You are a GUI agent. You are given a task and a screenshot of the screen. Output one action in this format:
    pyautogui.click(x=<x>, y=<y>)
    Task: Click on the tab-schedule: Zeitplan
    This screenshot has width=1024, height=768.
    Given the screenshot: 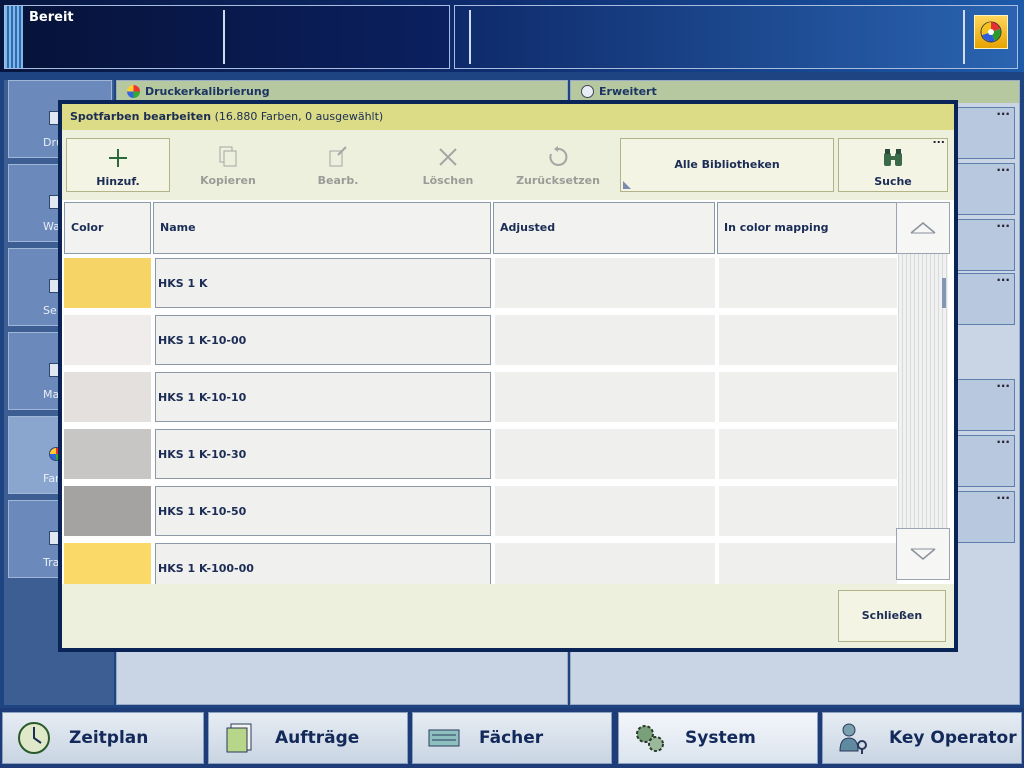 What is the action you would take?
    pyautogui.click(x=103, y=738)
    